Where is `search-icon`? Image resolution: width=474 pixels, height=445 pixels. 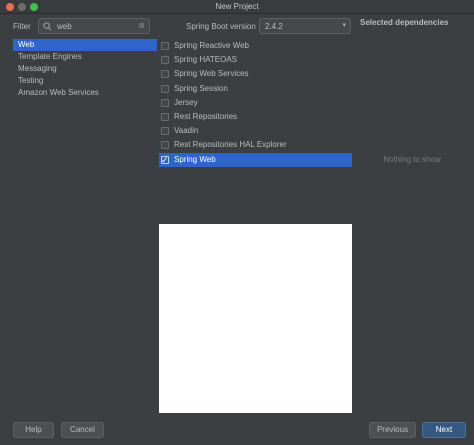
search-icon is located at coordinates (47, 26).